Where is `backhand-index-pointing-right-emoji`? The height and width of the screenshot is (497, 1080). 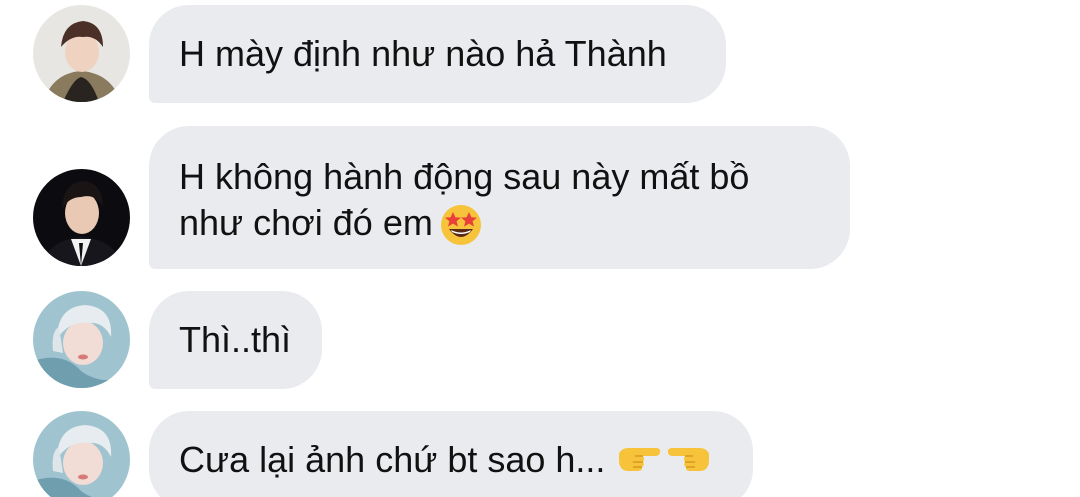 backhand-index-pointing-right-emoji is located at coordinates (639, 460).